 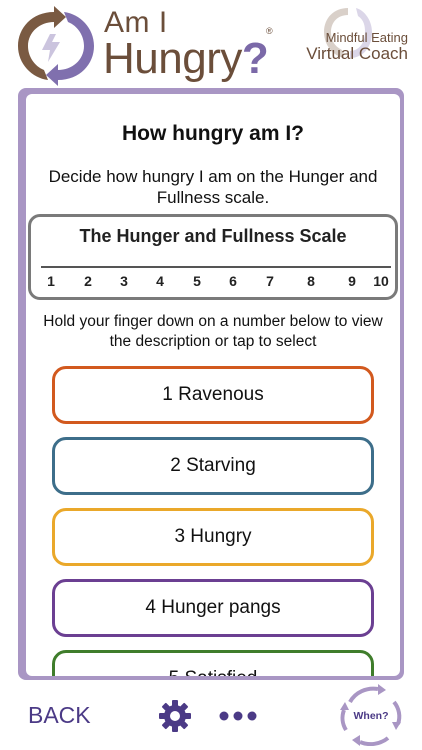 What do you see at coordinates (51, 281) in the screenshot?
I see `scale-number: 1` at bounding box center [51, 281].